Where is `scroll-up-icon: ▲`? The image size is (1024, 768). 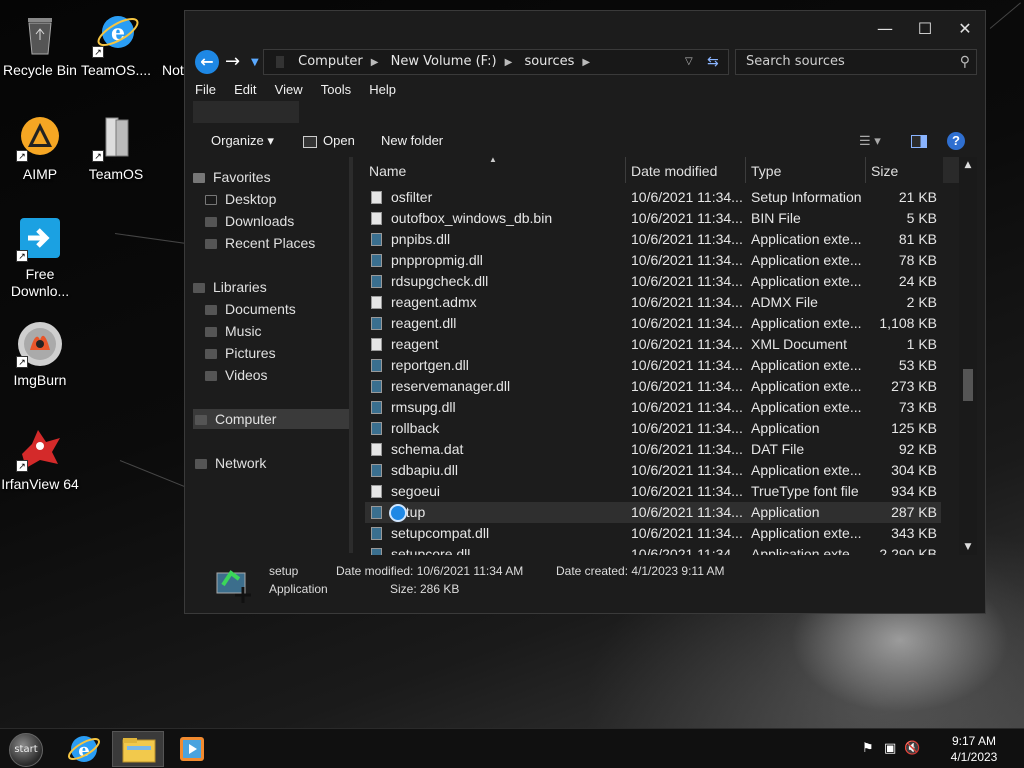 scroll-up-icon: ▲ is located at coordinates (968, 165).